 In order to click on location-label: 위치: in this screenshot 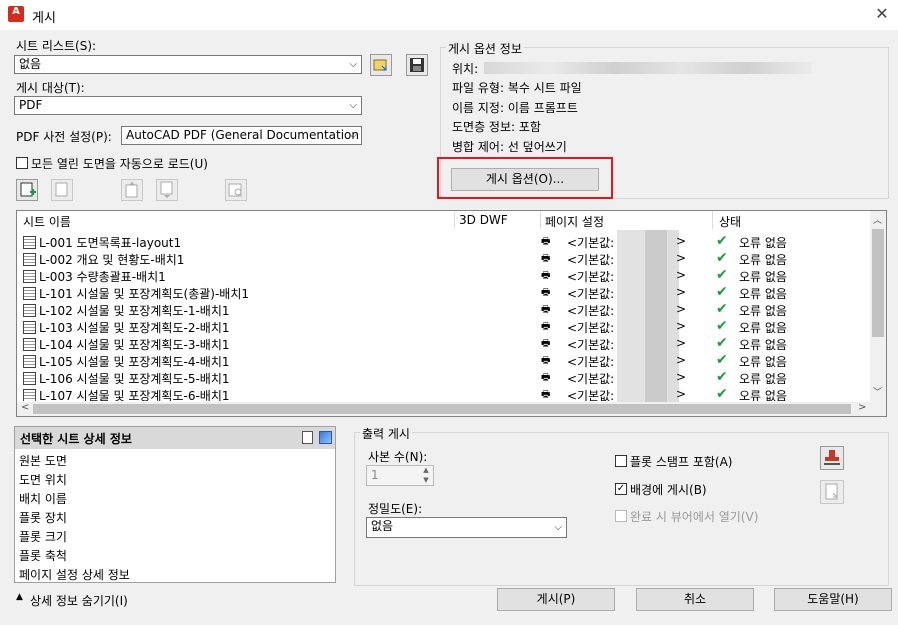, I will do `click(465, 69)`.